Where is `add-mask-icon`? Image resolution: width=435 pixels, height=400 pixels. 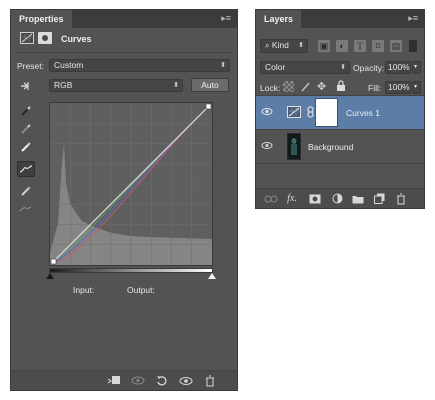 add-mask-icon is located at coordinates (315, 198).